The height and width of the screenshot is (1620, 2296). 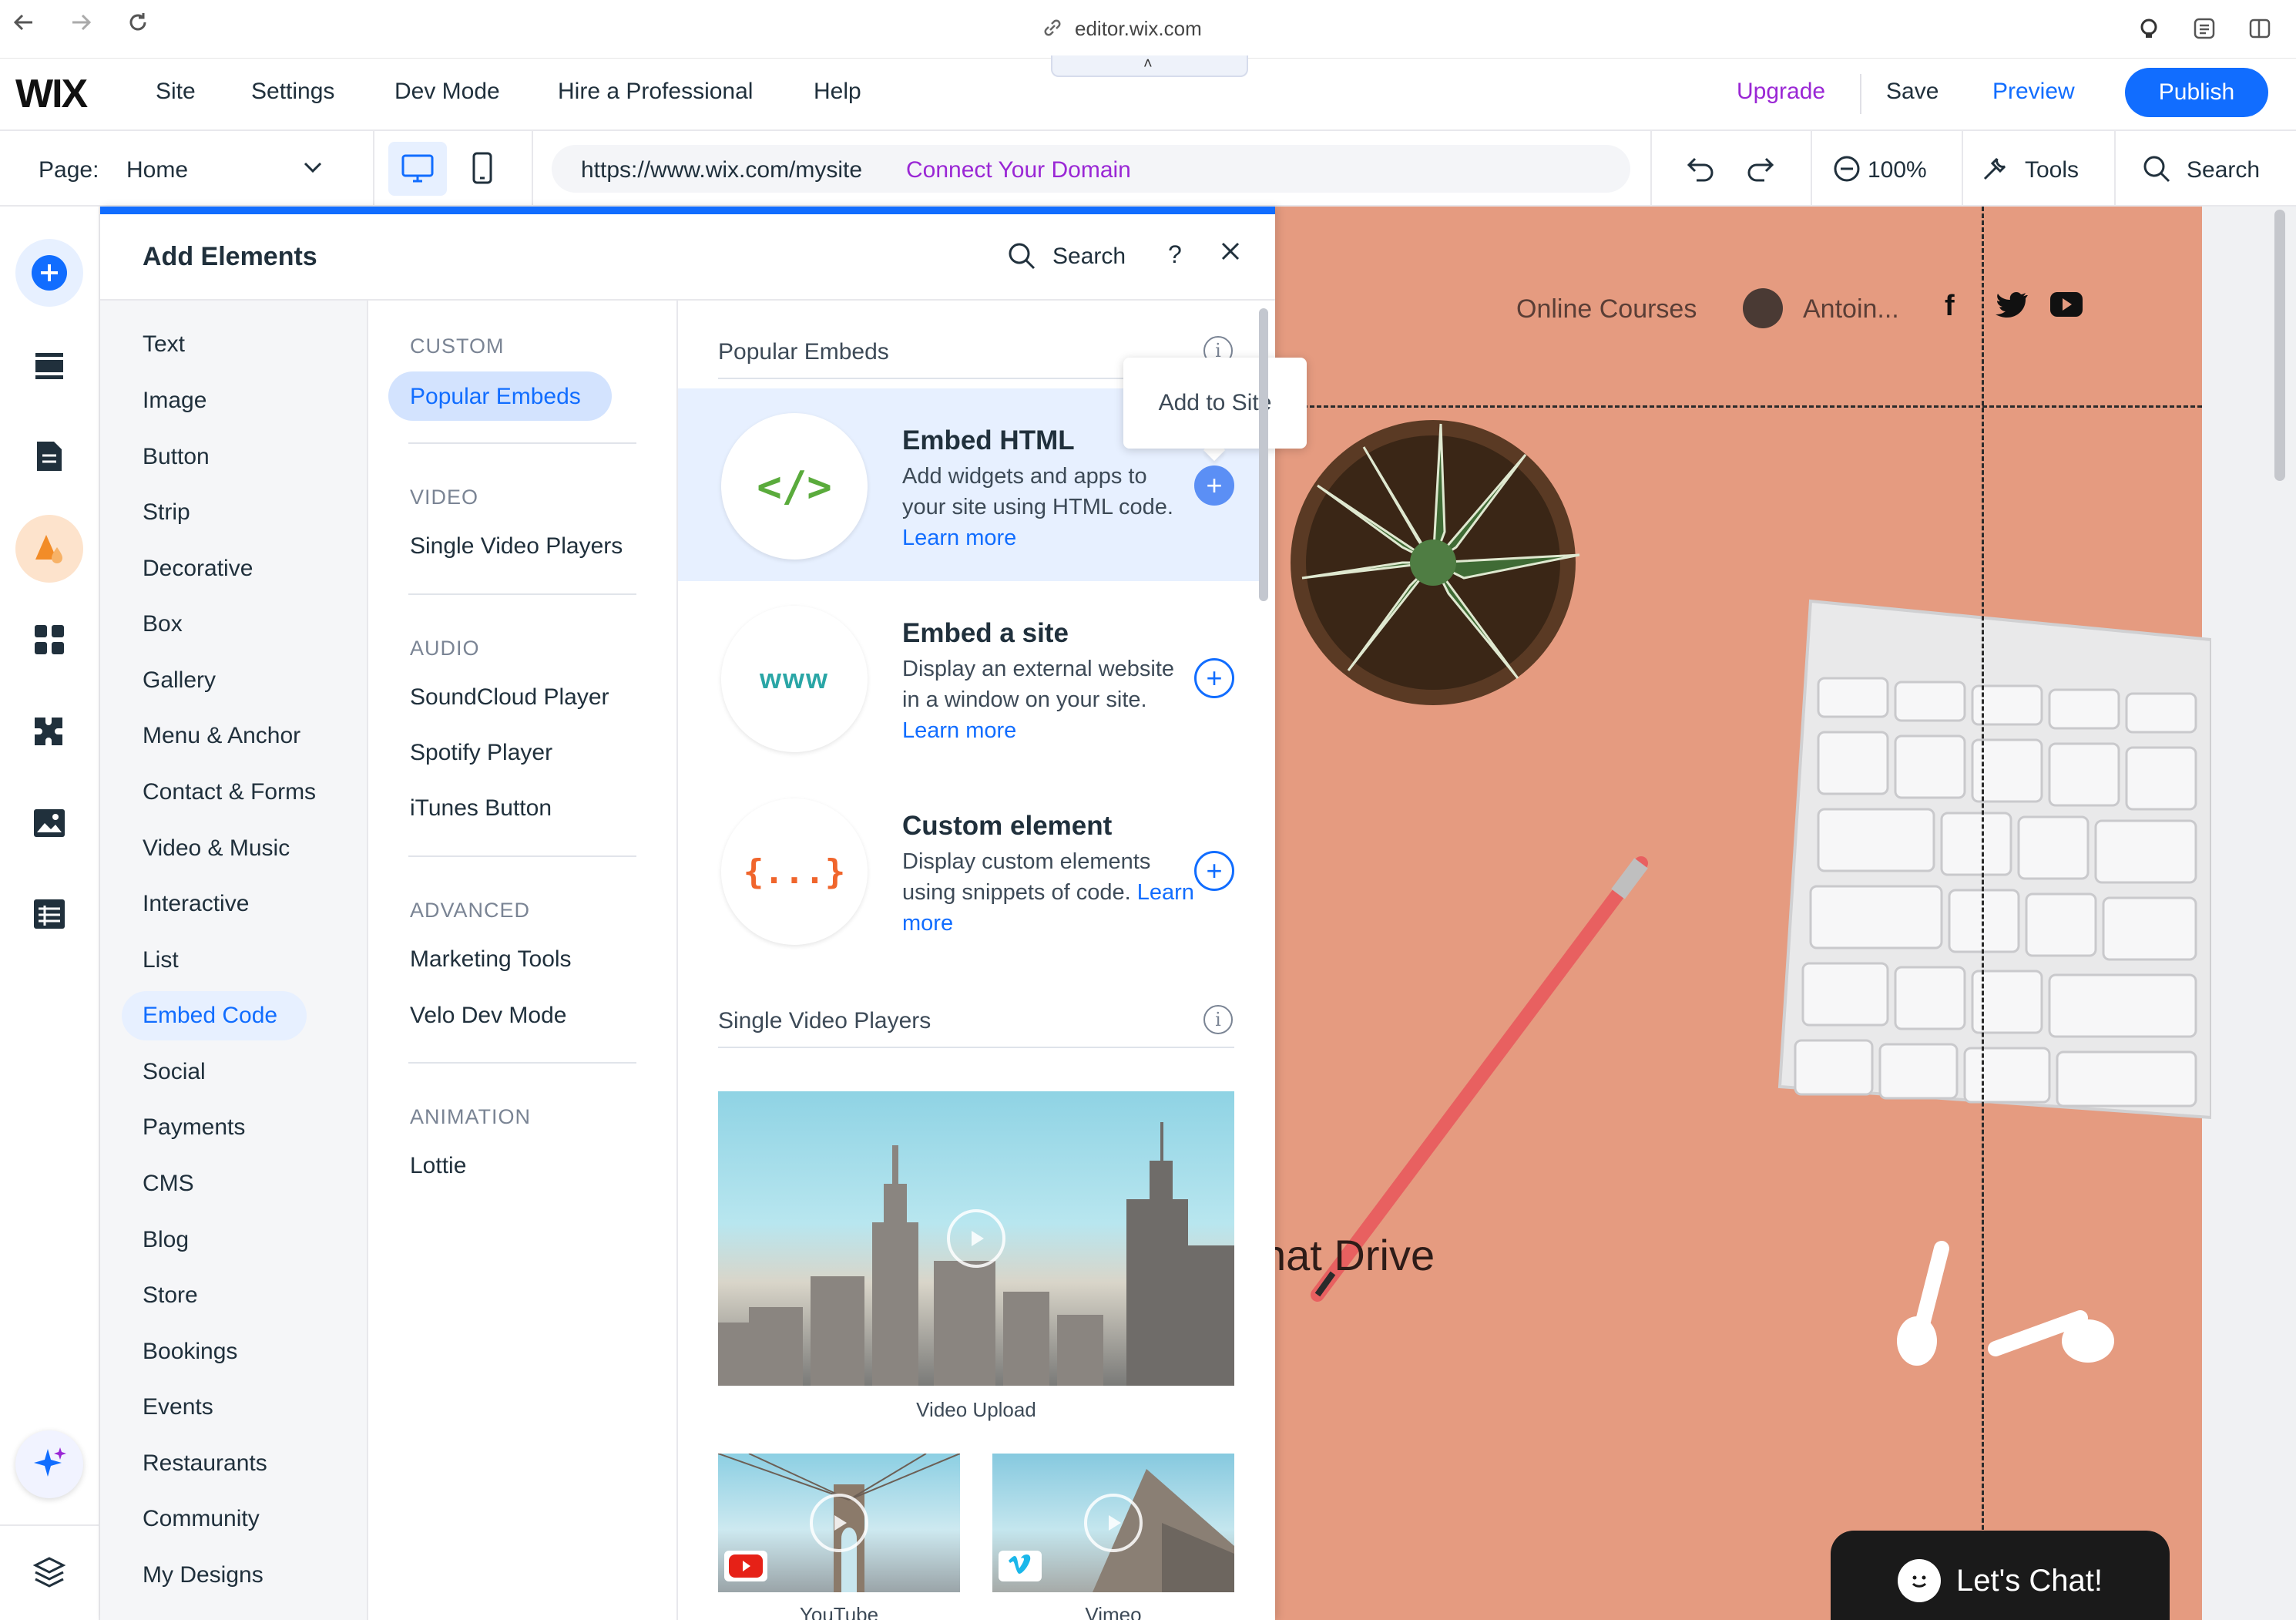 I want to click on business-apps-icon, so click(x=49, y=732).